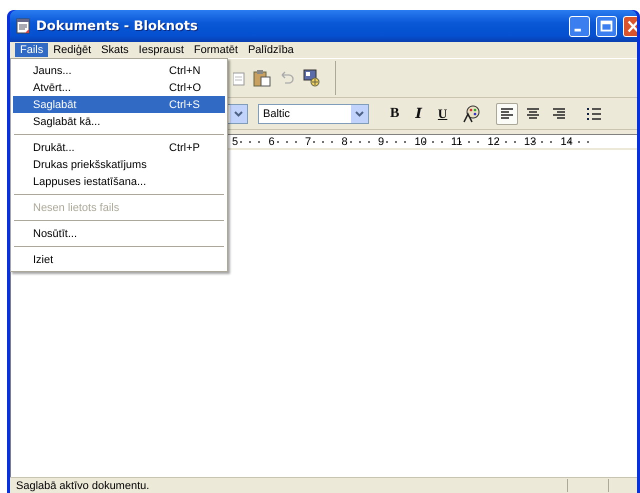 The width and height of the screenshot is (640, 493). What do you see at coordinates (115, 50) in the screenshot?
I see `menu-item: Skats` at bounding box center [115, 50].